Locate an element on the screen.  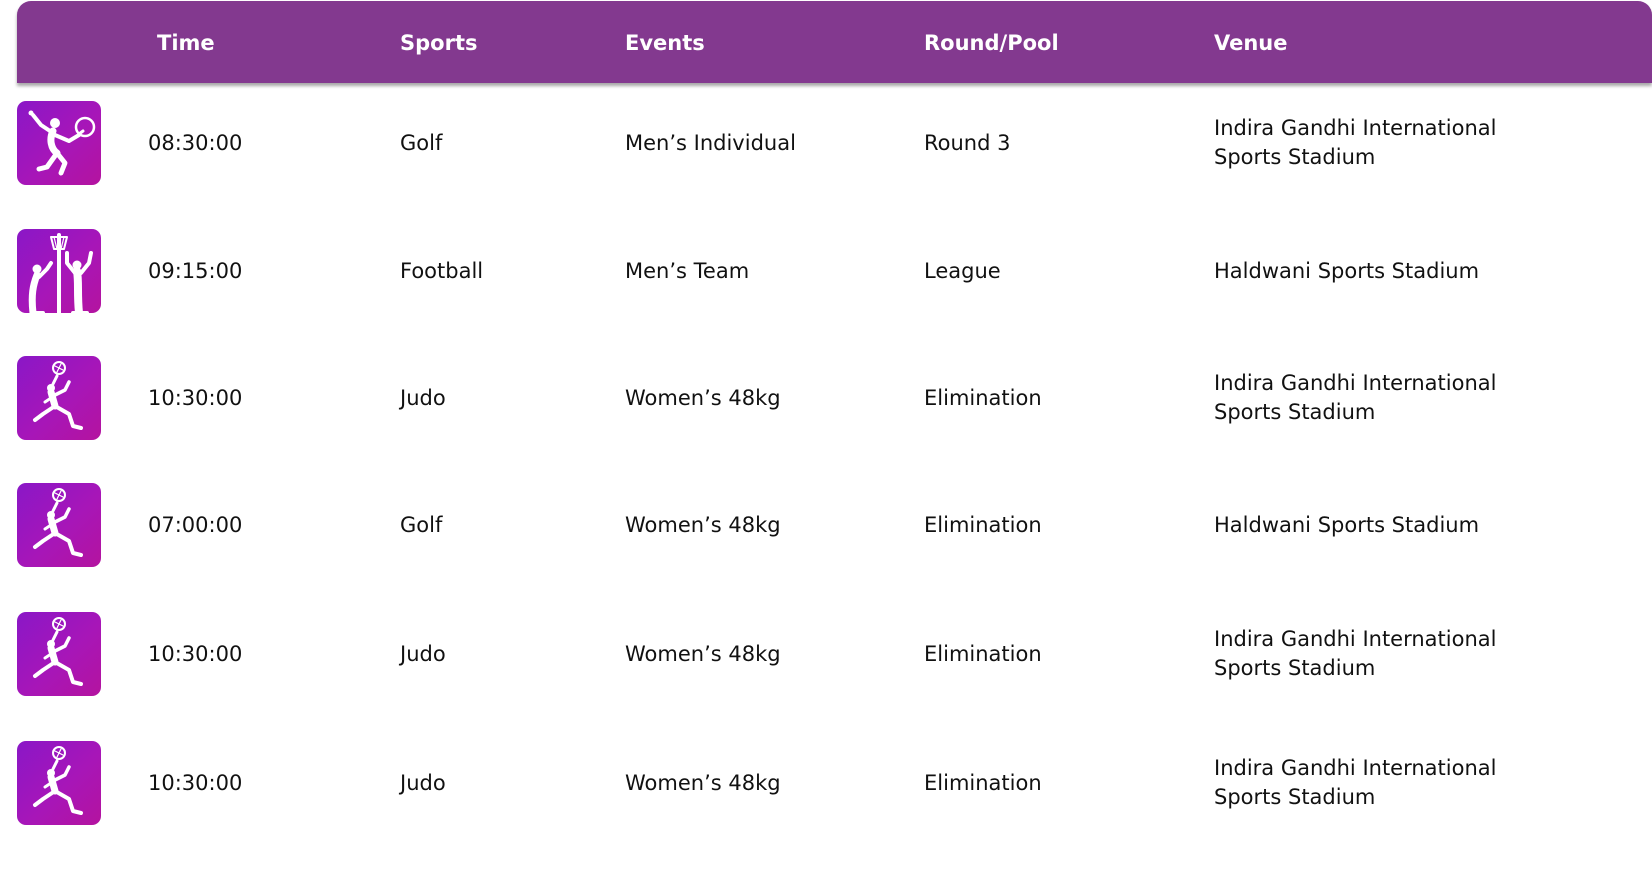
time-cell: 08:30:00 is located at coordinates (195, 142).